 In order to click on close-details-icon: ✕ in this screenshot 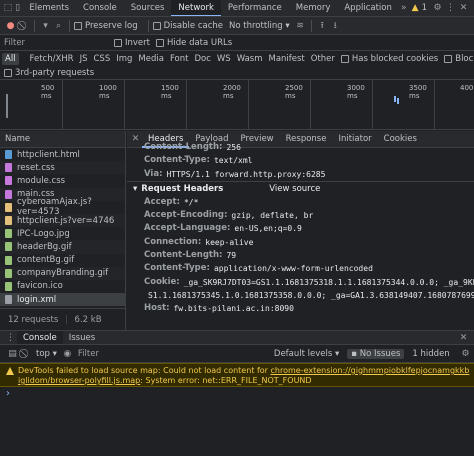, I will do `click(135, 139)`.